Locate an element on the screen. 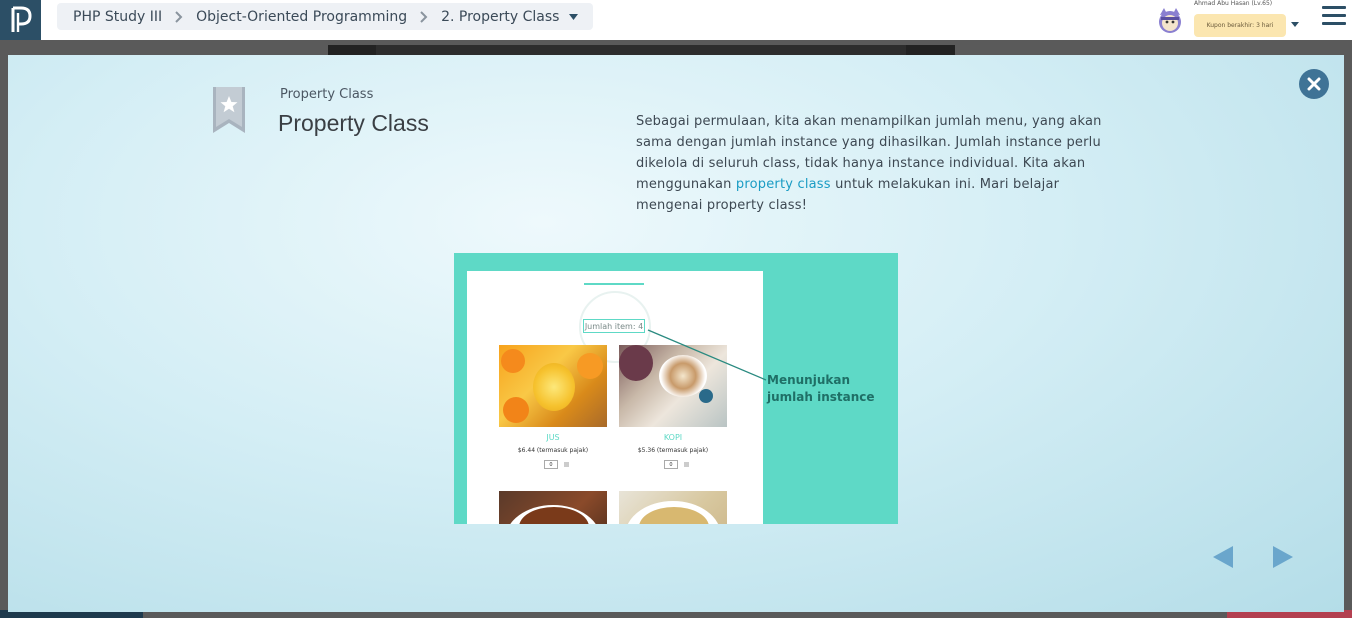 Image resolution: width=1352 pixels, height=618 pixels. callout-text: Menunjukan jumlah instance is located at coordinates (821, 388).